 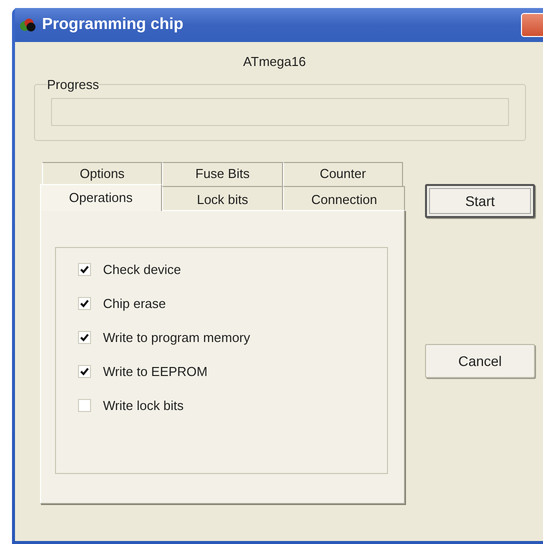 I want to click on chip-icon, so click(x=28, y=25).